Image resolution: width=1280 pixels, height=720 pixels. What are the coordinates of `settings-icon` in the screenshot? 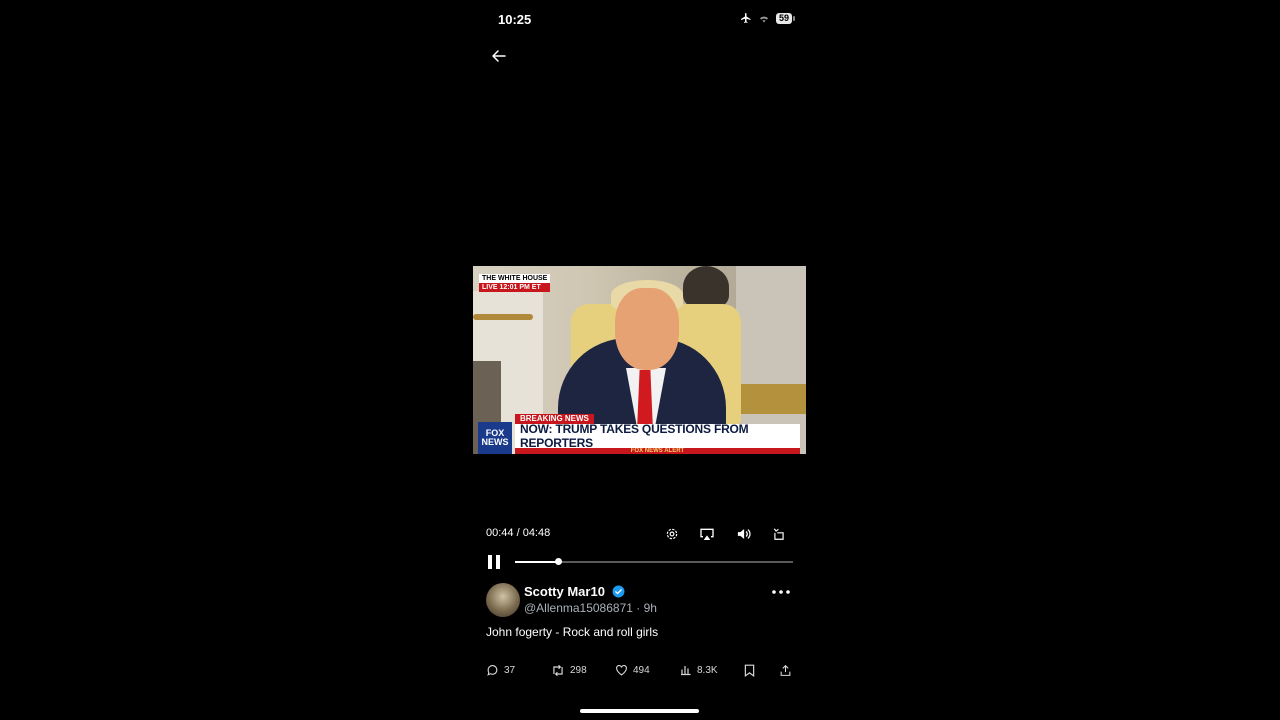 It's located at (672, 534).